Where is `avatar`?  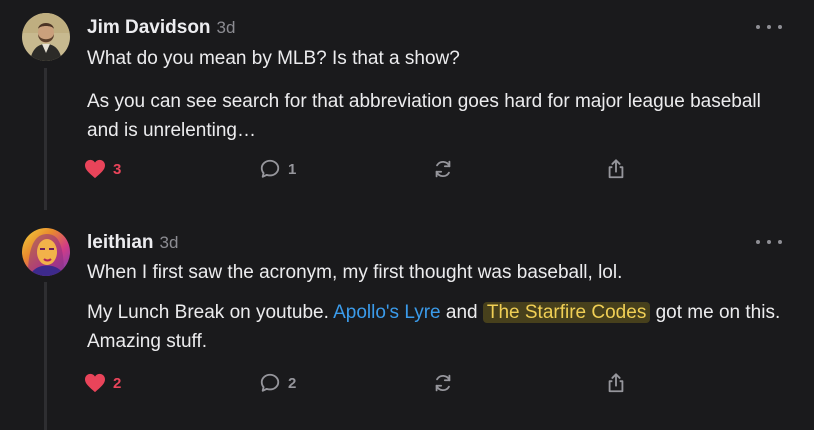 avatar is located at coordinates (46, 252).